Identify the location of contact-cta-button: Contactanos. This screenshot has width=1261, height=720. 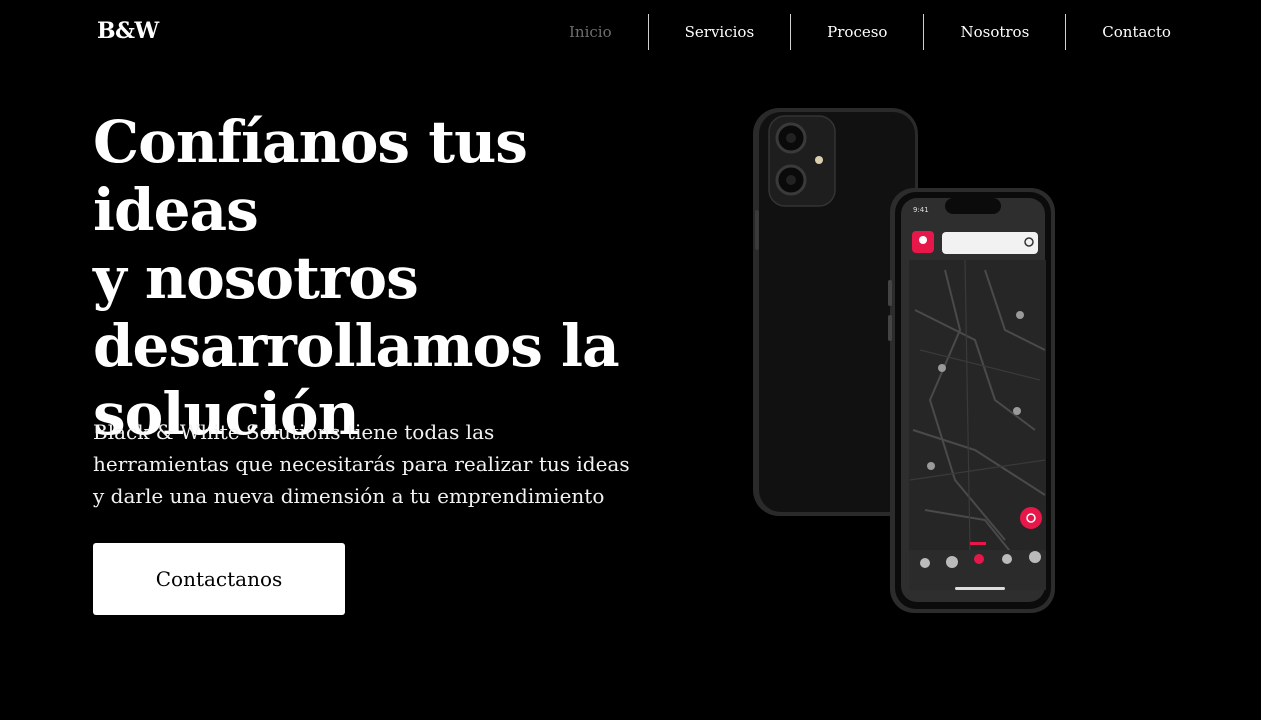
(219, 579).